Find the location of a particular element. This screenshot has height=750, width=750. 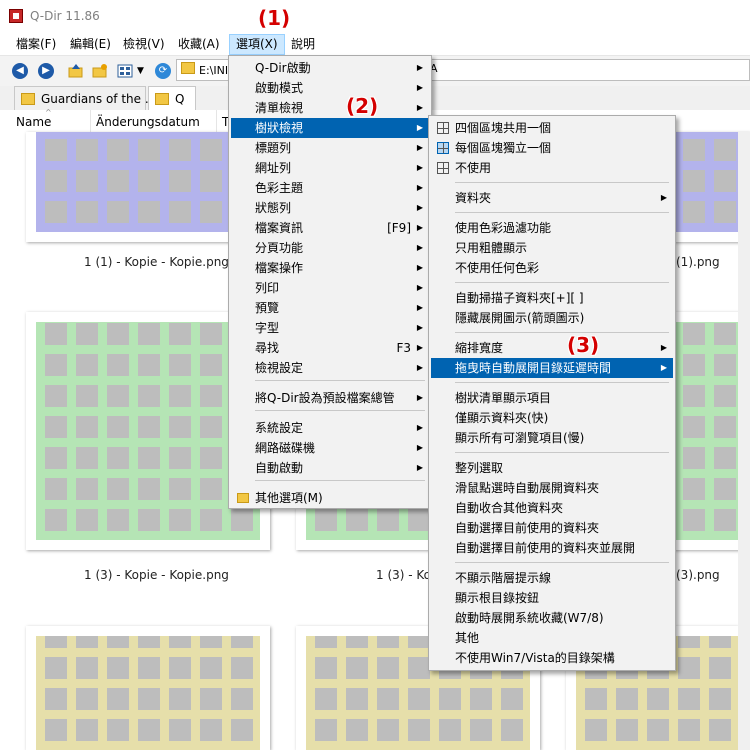

tree-menu-item: 整列選取 is located at coordinates (552, 468).